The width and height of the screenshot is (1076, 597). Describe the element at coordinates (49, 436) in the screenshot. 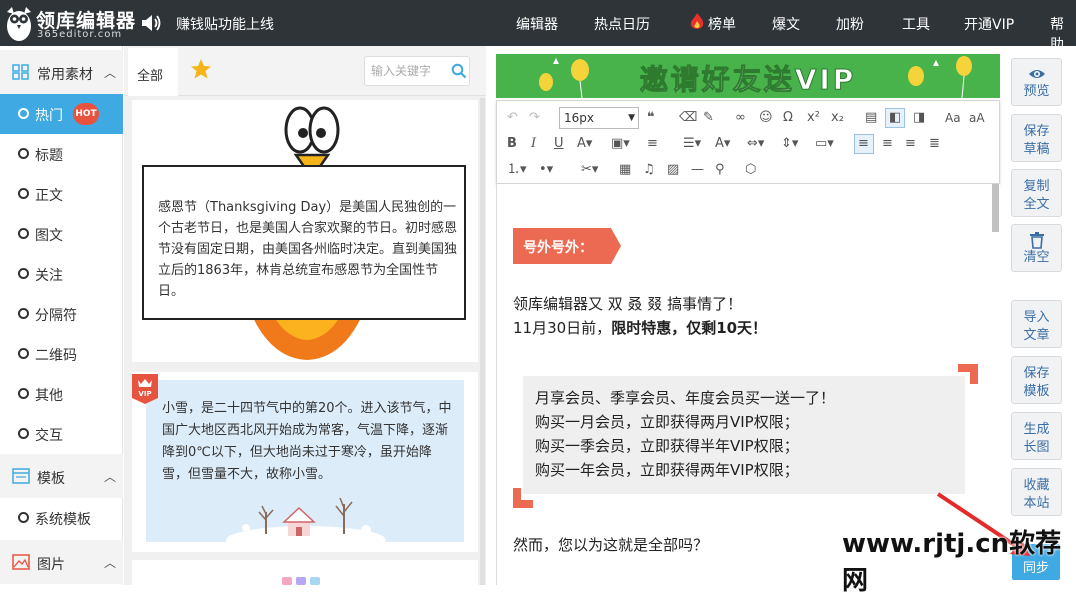

I see `nav-item-label: 交互` at that location.